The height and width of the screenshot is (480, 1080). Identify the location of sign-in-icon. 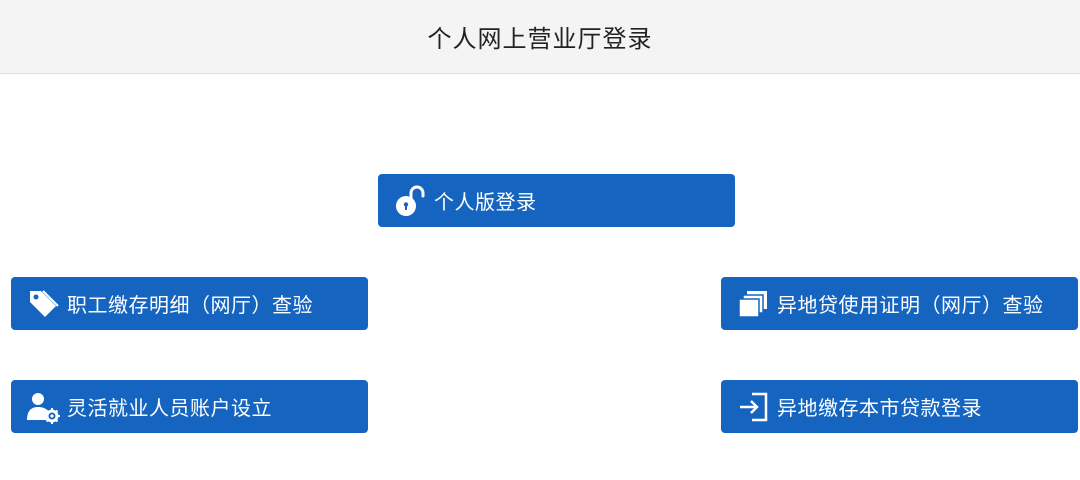
(753, 407).